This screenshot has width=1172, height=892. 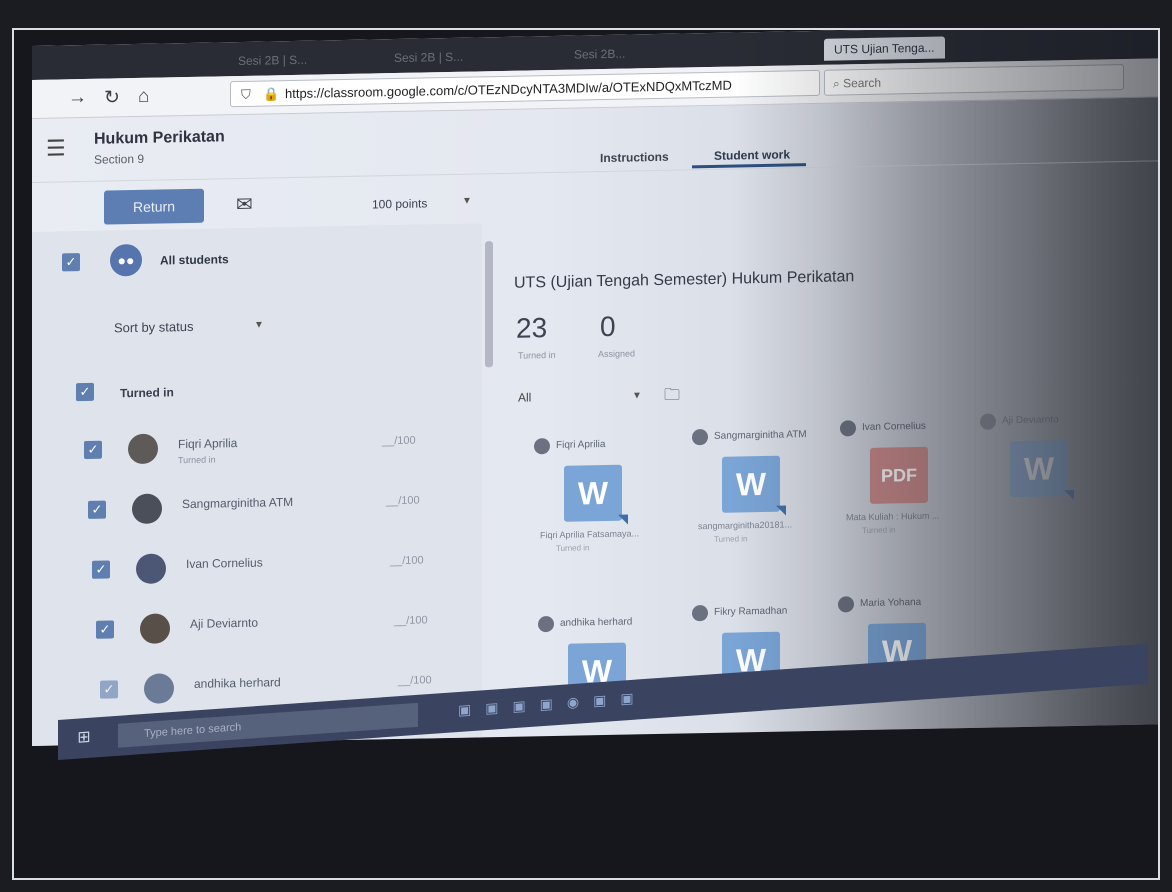 I want to click on student-status: Turned in, so click(x=197, y=460).